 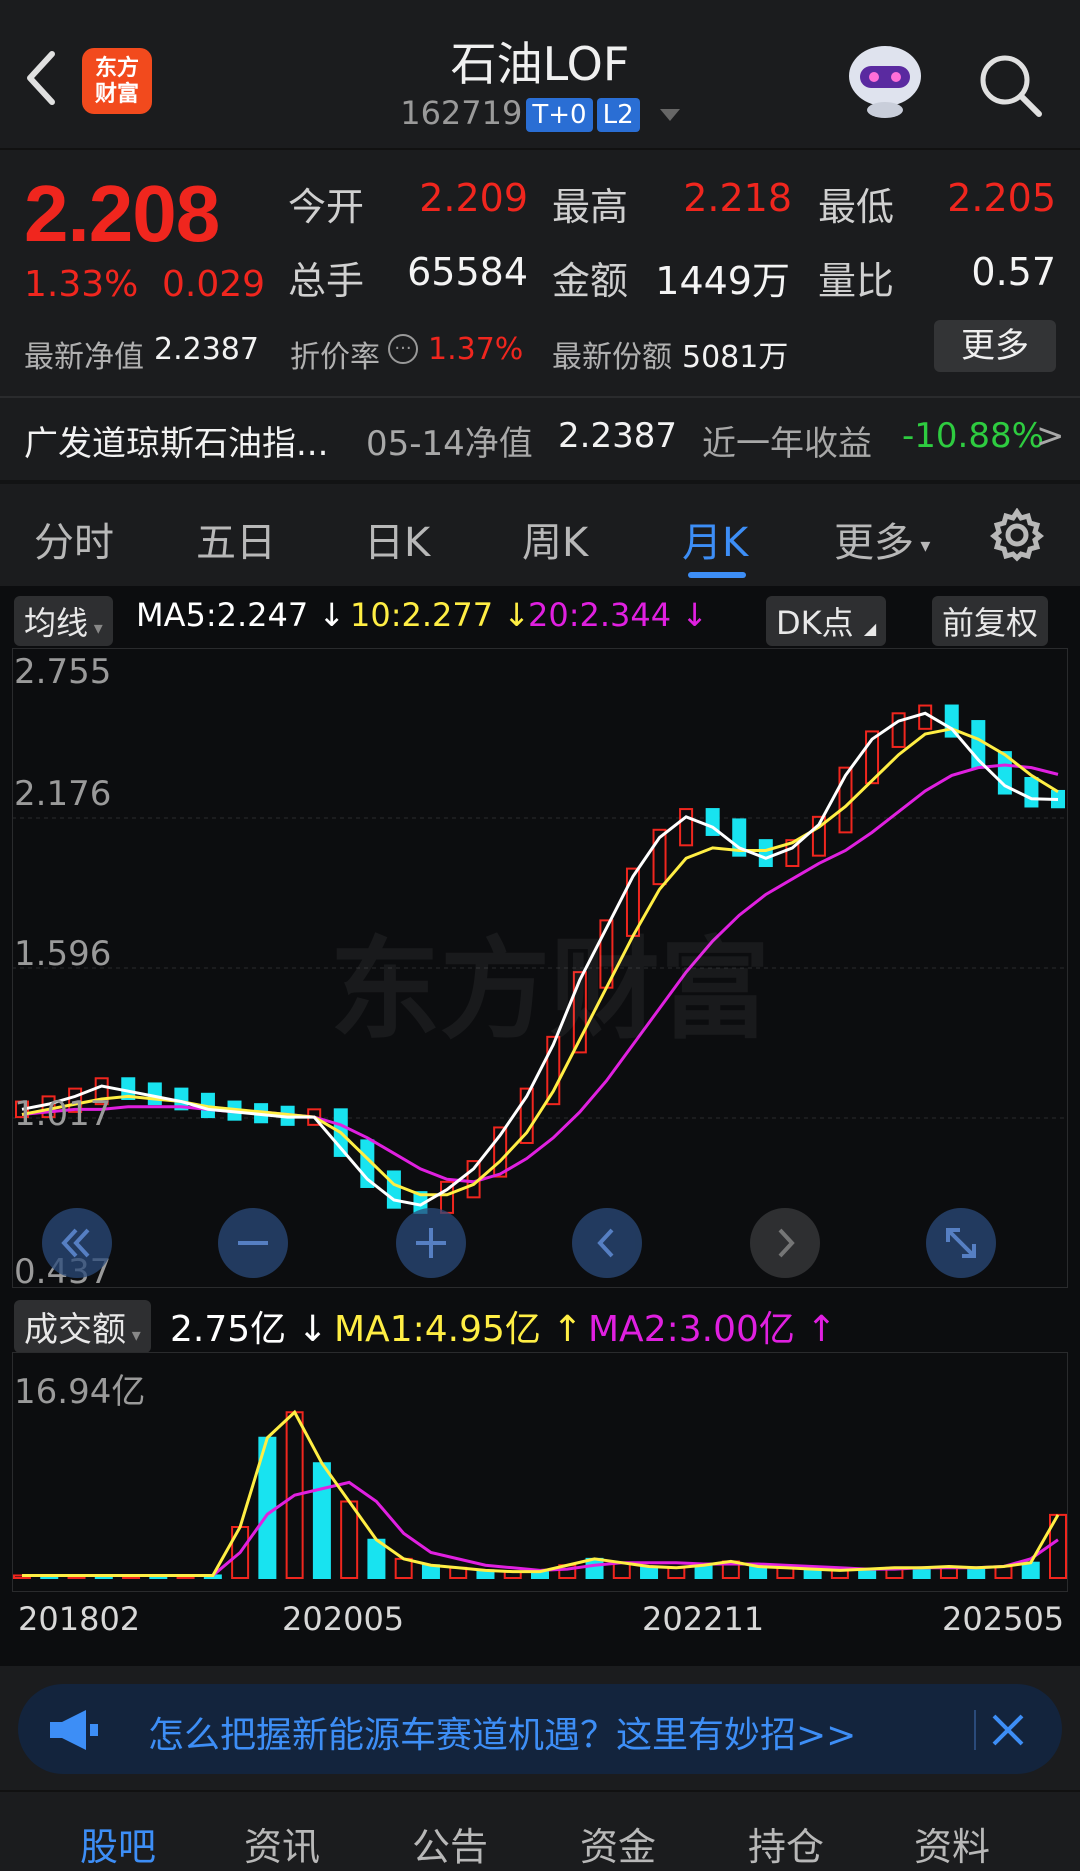 I want to click on nav-value: 2.2387, so click(x=206, y=349).